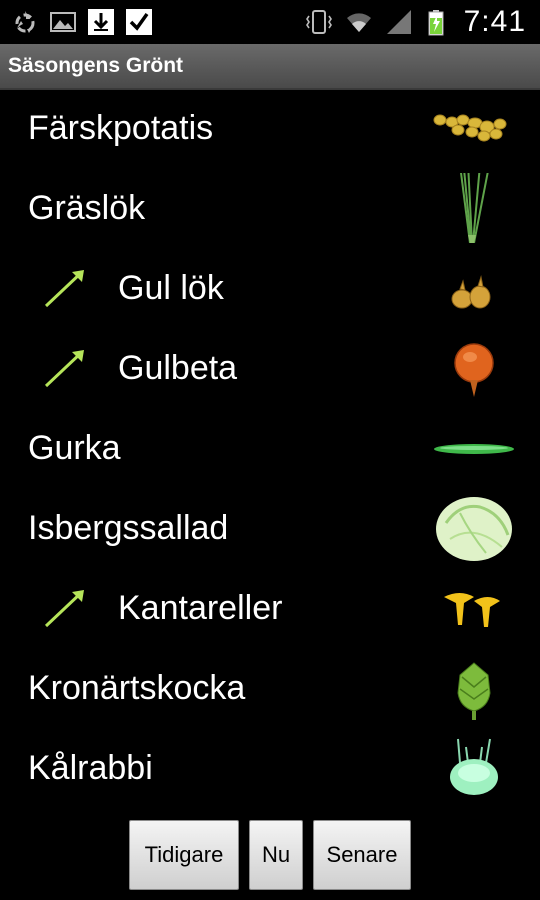 Image resolution: width=540 pixels, height=900 pixels. I want to click on signal-icon, so click(399, 22).